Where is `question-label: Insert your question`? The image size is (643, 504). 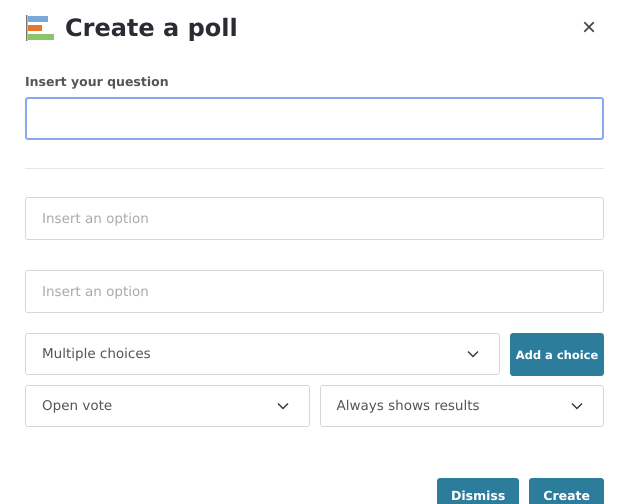 question-label: Insert your question is located at coordinates (97, 81).